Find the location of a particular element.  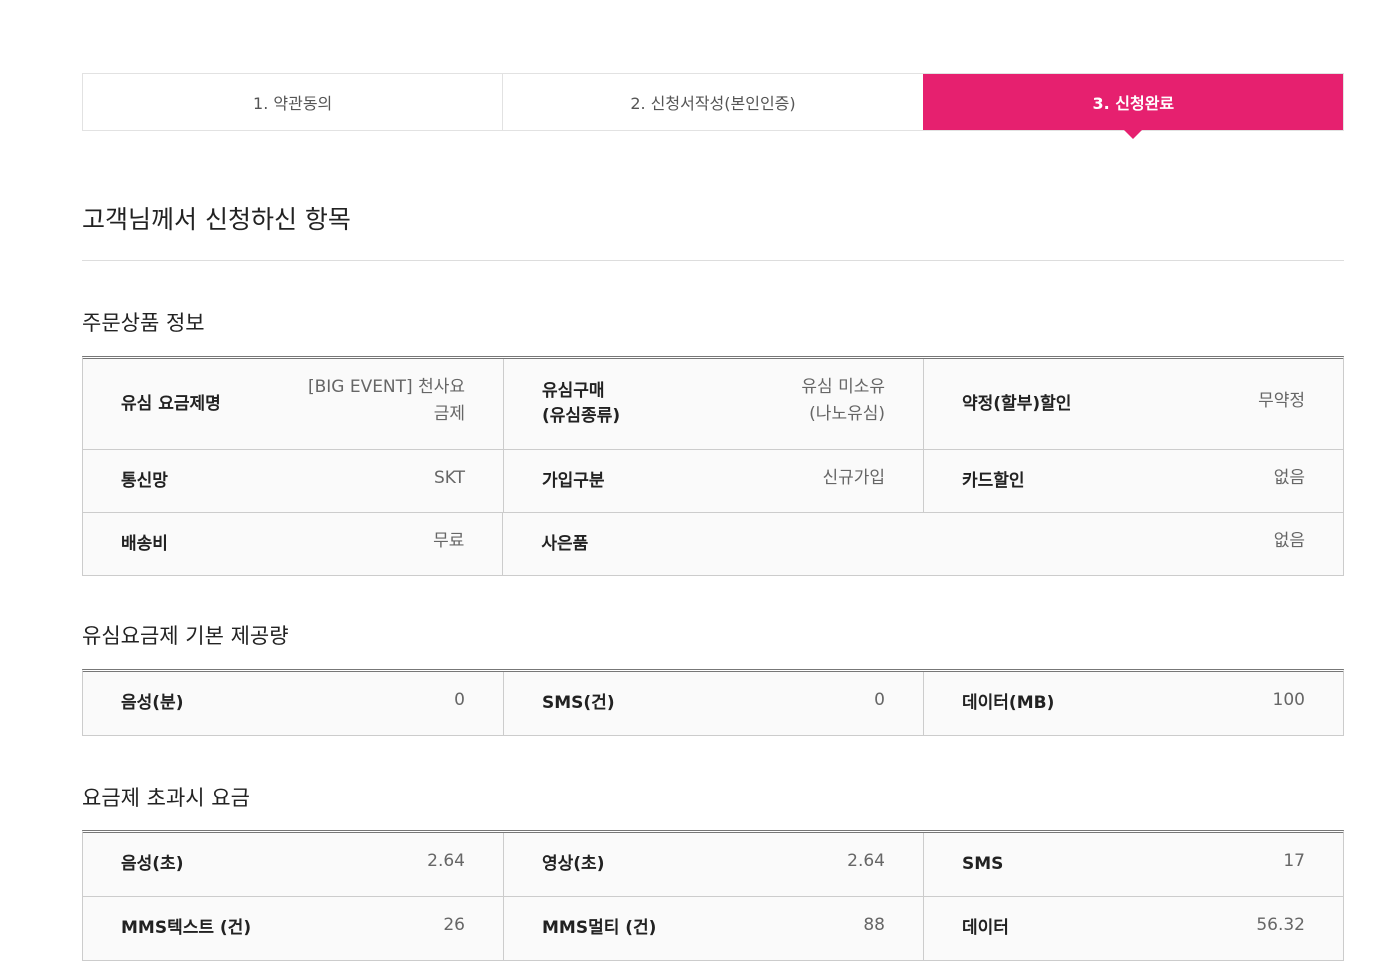

cell-label: 유심구매 (유심종류) is located at coordinates (581, 403).